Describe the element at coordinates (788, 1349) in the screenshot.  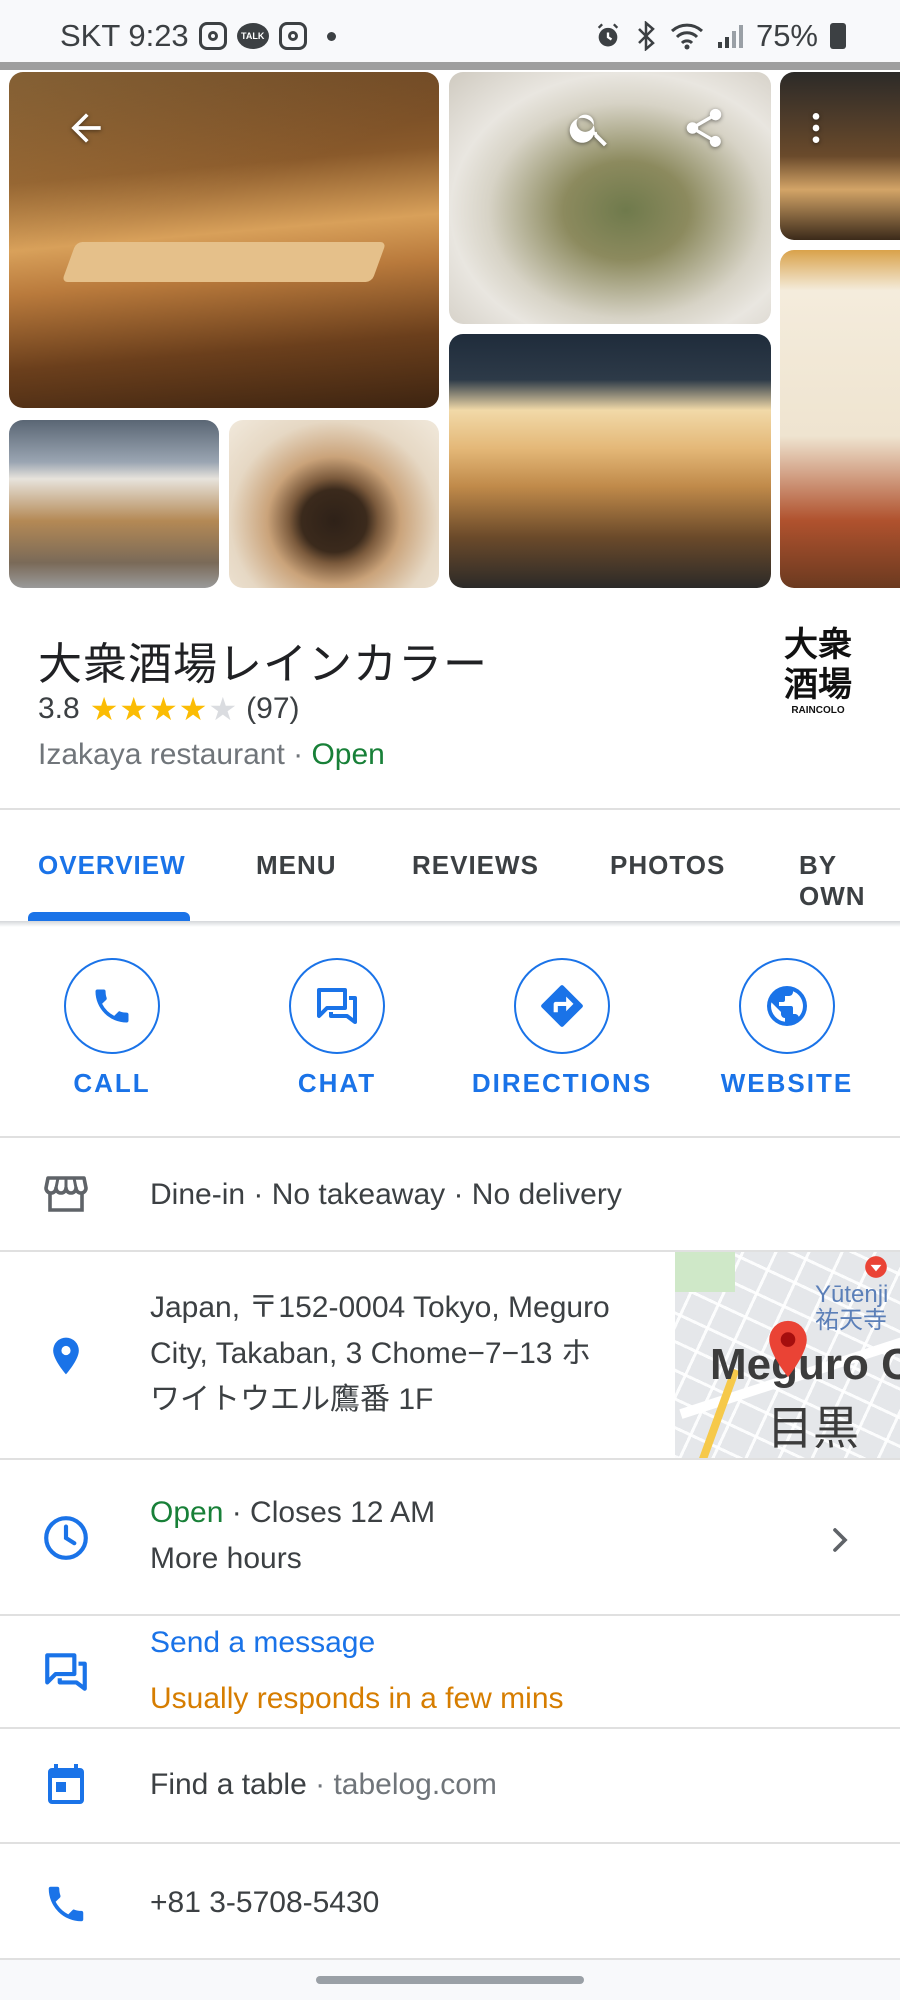
I see `map-pin-icon` at that location.